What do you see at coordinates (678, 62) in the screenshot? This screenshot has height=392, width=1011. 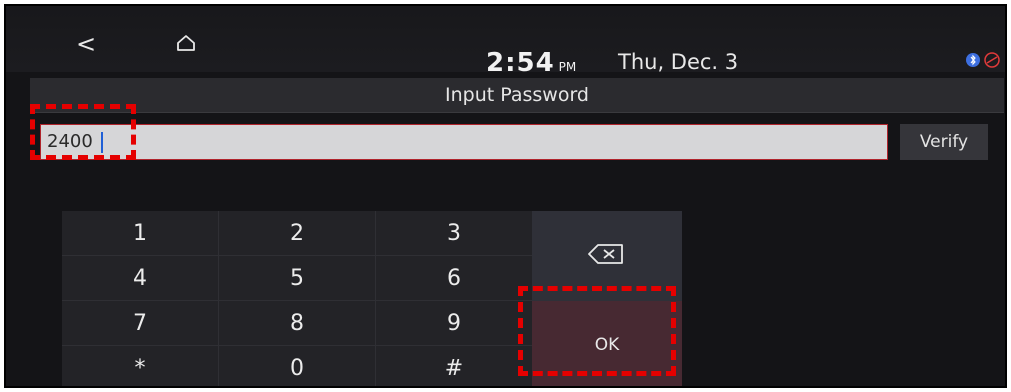 I see `date-display: Thu, Dec. 3` at bounding box center [678, 62].